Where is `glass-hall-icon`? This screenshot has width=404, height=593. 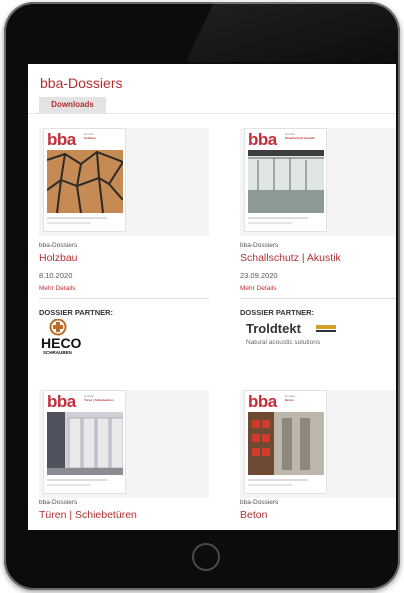 glass-hall-icon is located at coordinates (286, 181).